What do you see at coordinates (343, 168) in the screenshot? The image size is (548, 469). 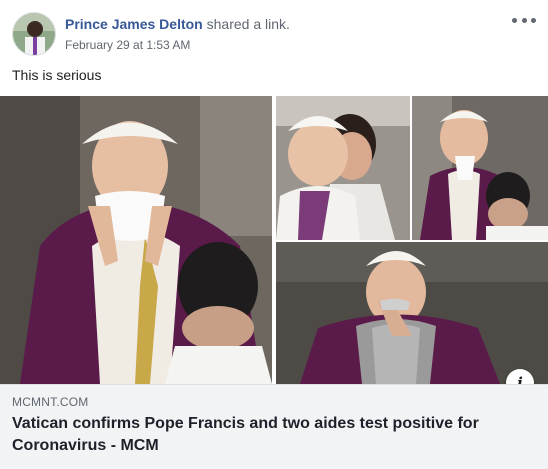 I see `photo-pope-kiss` at bounding box center [343, 168].